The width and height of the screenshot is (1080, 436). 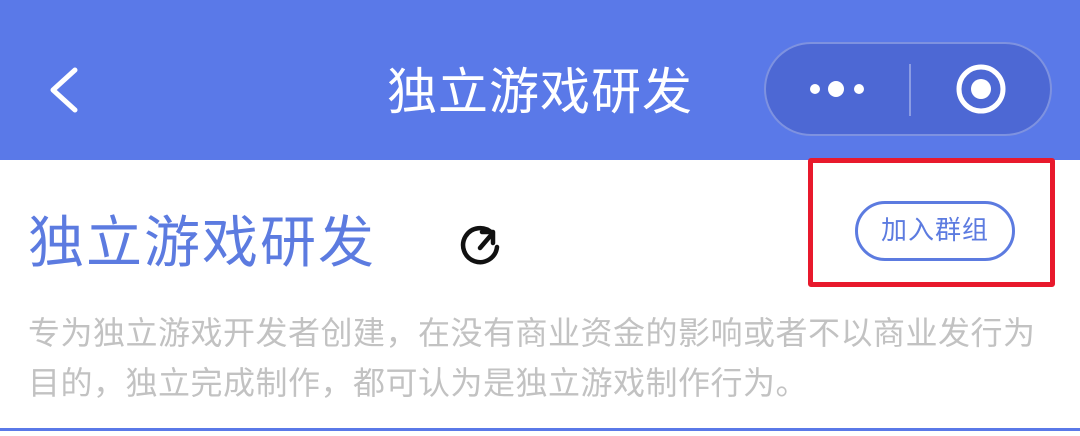 I want to click on more-dots-icon, so click(x=836, y=89).